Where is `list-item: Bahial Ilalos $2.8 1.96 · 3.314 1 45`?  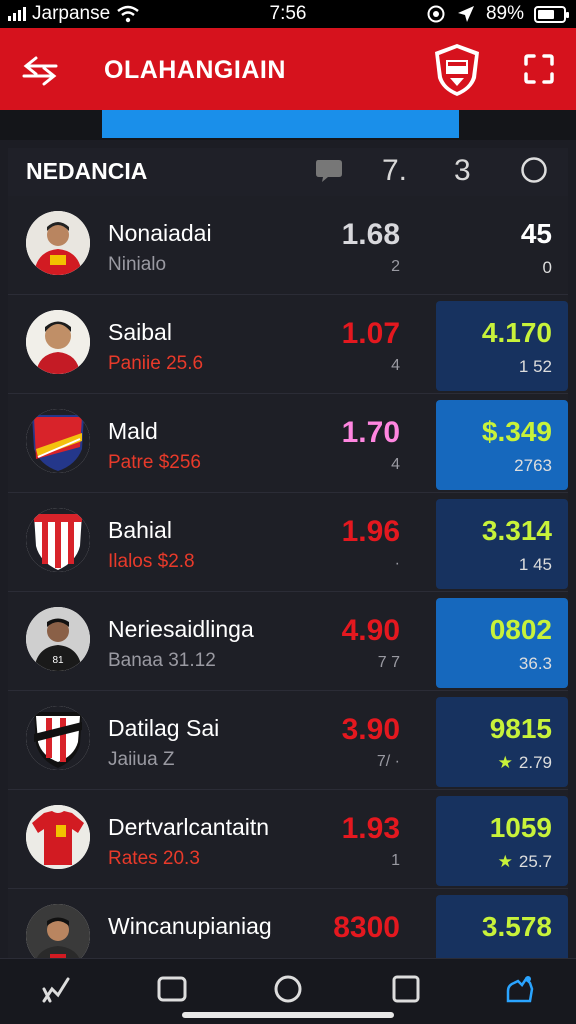
list-item: Bahial Ilalos $2.8 1.96 · 3.314 1 45 is located at coordinates (288, 542).